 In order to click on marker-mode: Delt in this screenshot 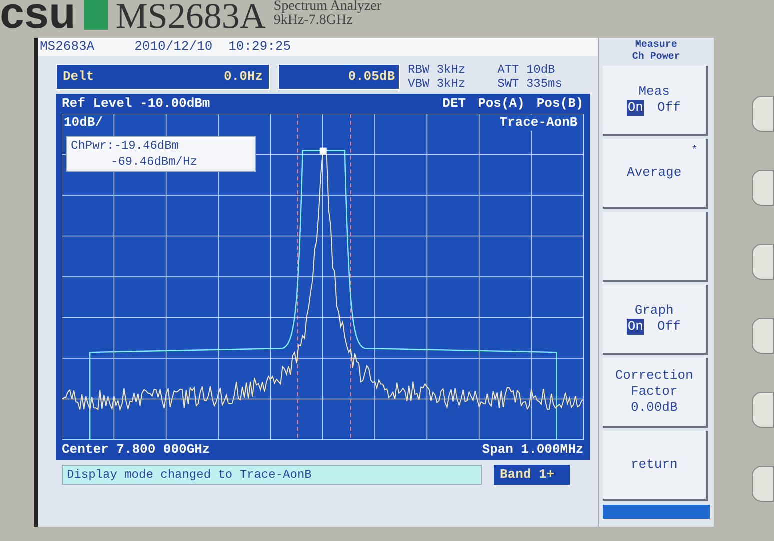, I will do `click(78, 77)`.